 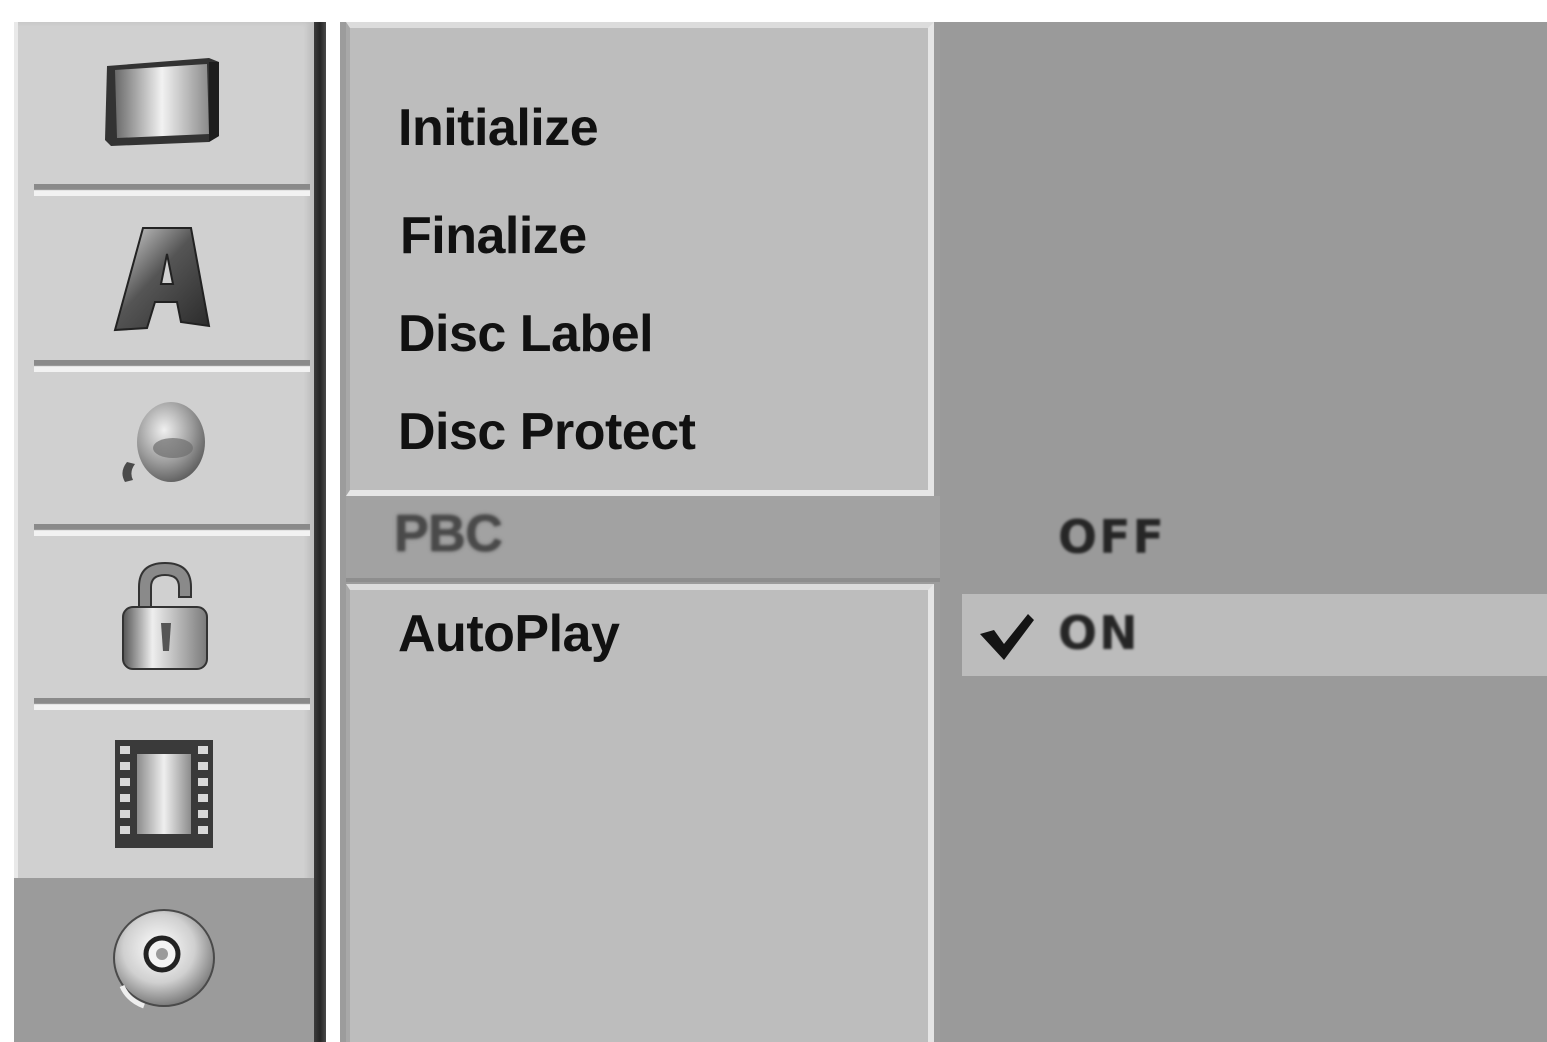 I want to click on menu-item-finalize: Finalize, so click(x=493, y=236).